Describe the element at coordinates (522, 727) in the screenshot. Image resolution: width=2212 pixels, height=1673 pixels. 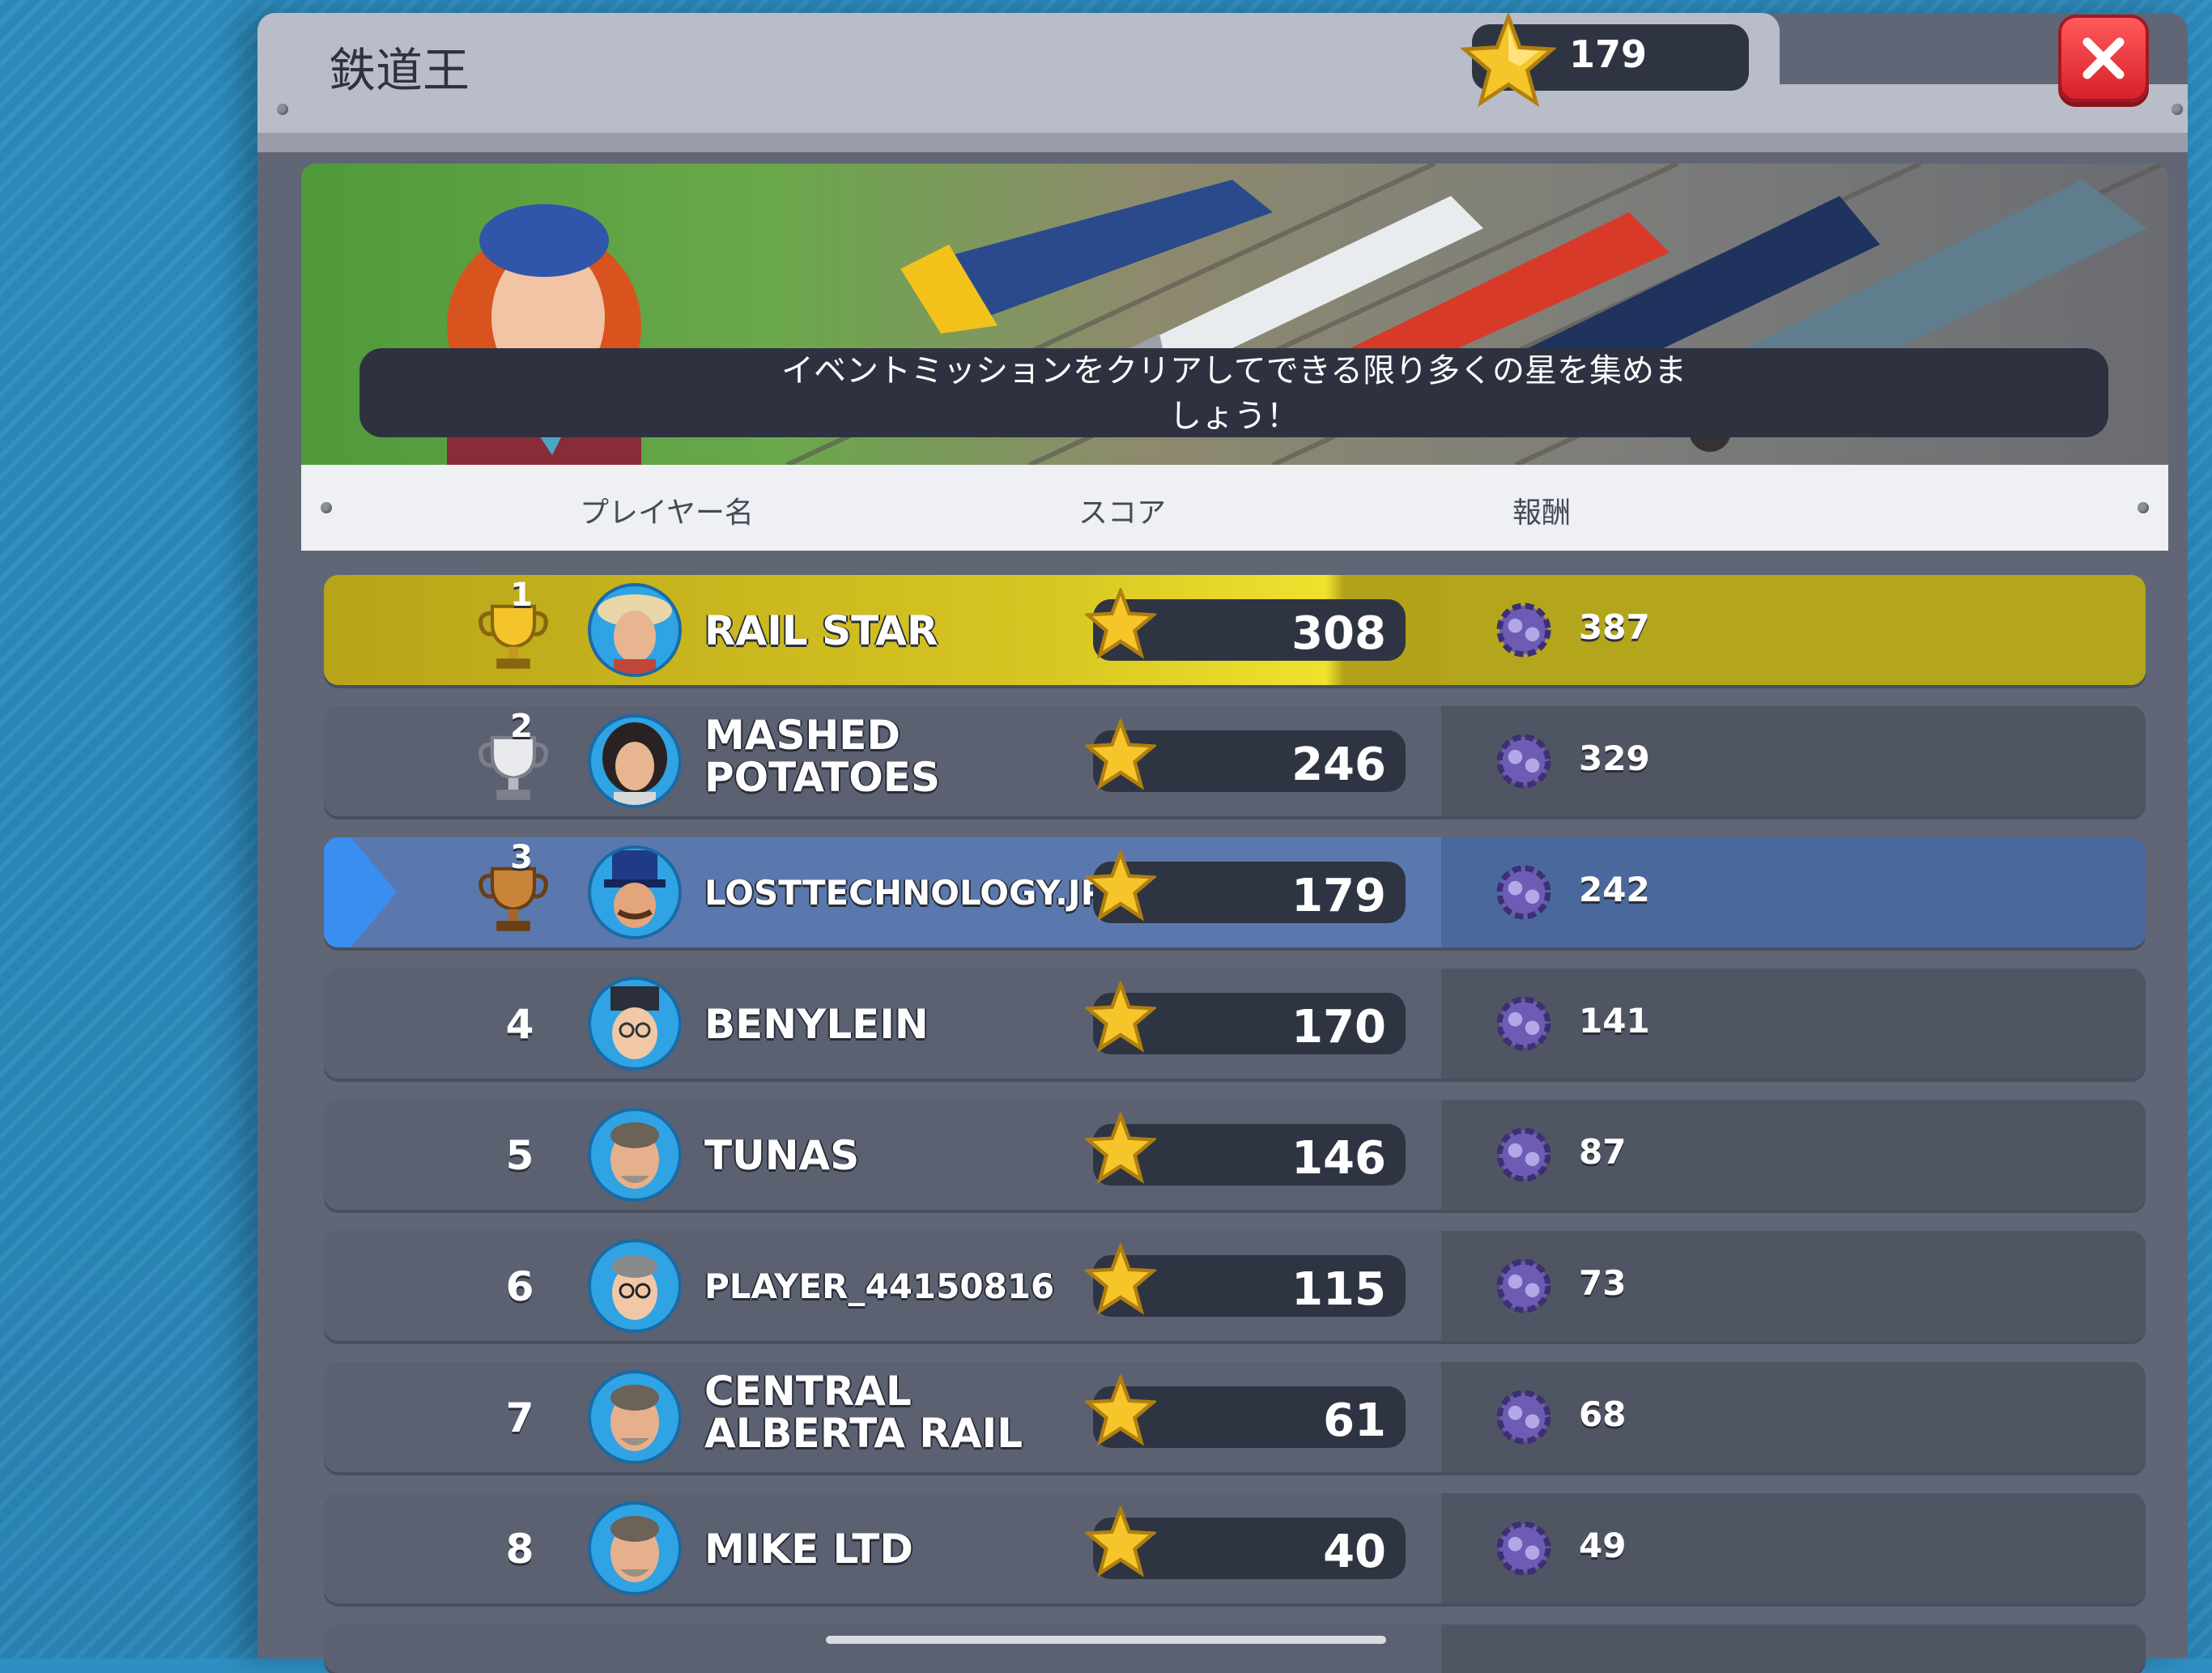
I see `rank-number: 2` at that location.